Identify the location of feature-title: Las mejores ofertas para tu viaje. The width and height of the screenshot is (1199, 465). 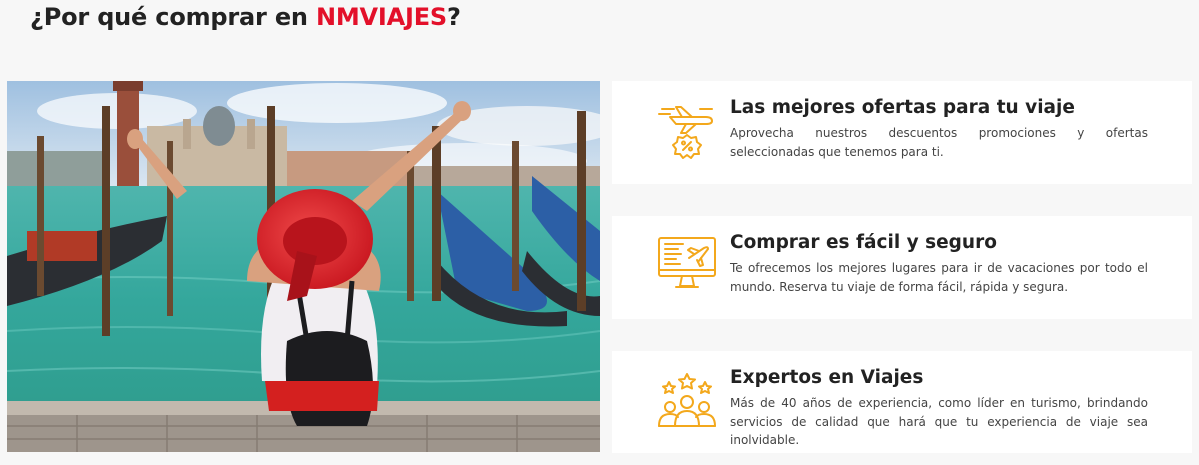
(902, 107).